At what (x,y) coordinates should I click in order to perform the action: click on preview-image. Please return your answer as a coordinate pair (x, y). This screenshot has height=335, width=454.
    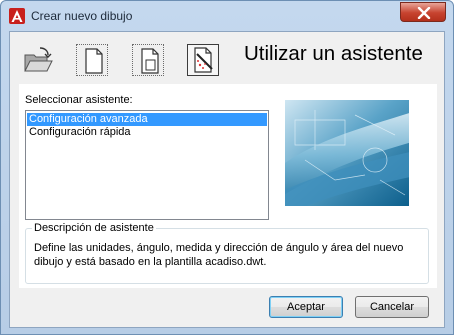
    Looking at the image, I should click on (347, 153).